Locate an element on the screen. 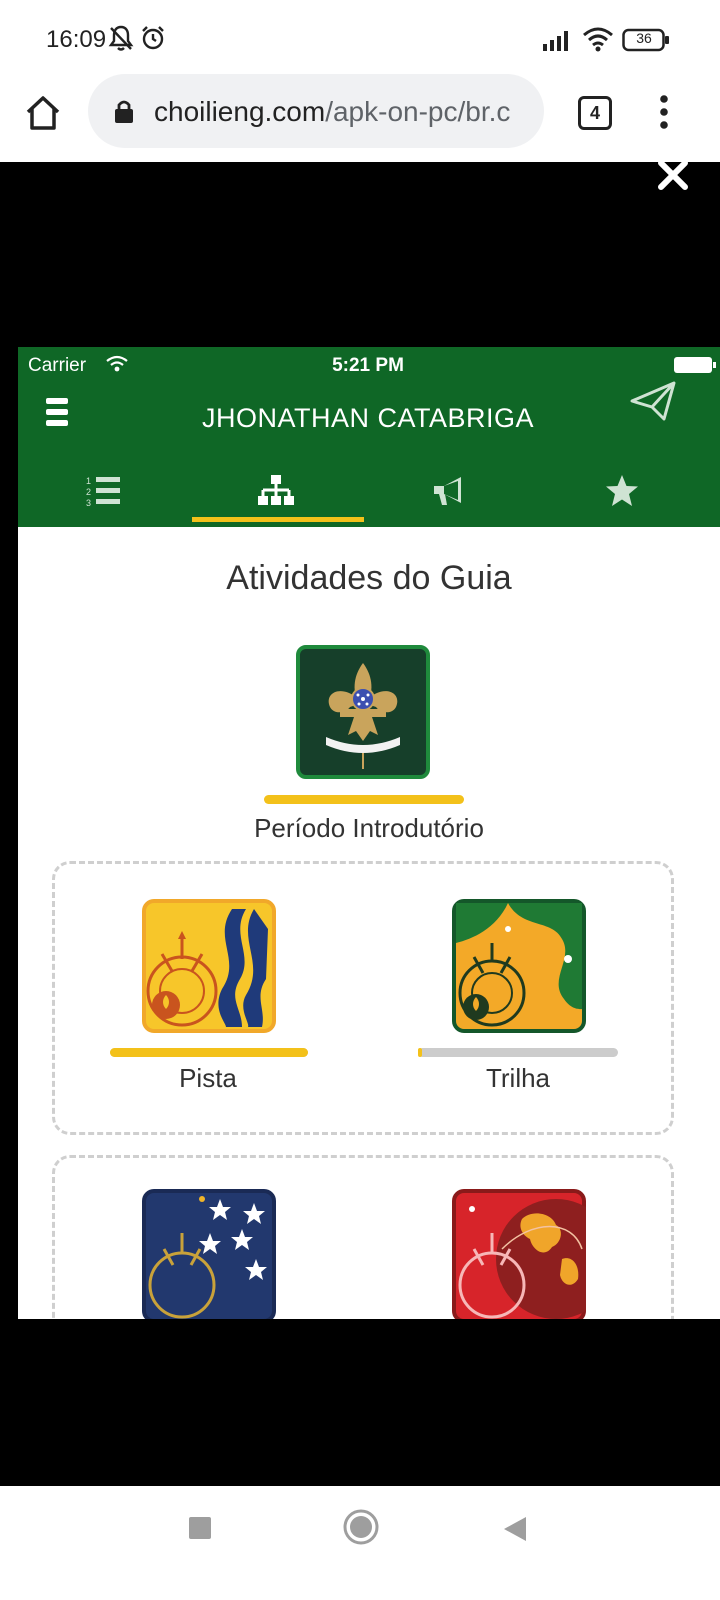 The image size is (720, 1600). pista-progress-fill is located at coordinates (209, 1052).